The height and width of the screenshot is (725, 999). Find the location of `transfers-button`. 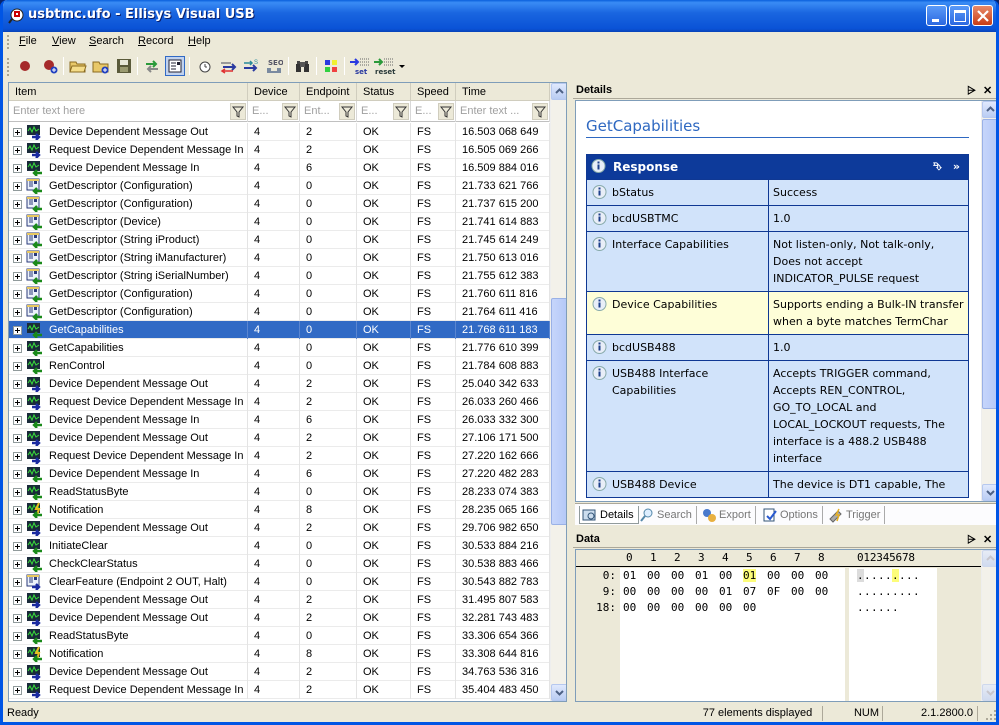

transfers-button is located at coordinates (228, 66).